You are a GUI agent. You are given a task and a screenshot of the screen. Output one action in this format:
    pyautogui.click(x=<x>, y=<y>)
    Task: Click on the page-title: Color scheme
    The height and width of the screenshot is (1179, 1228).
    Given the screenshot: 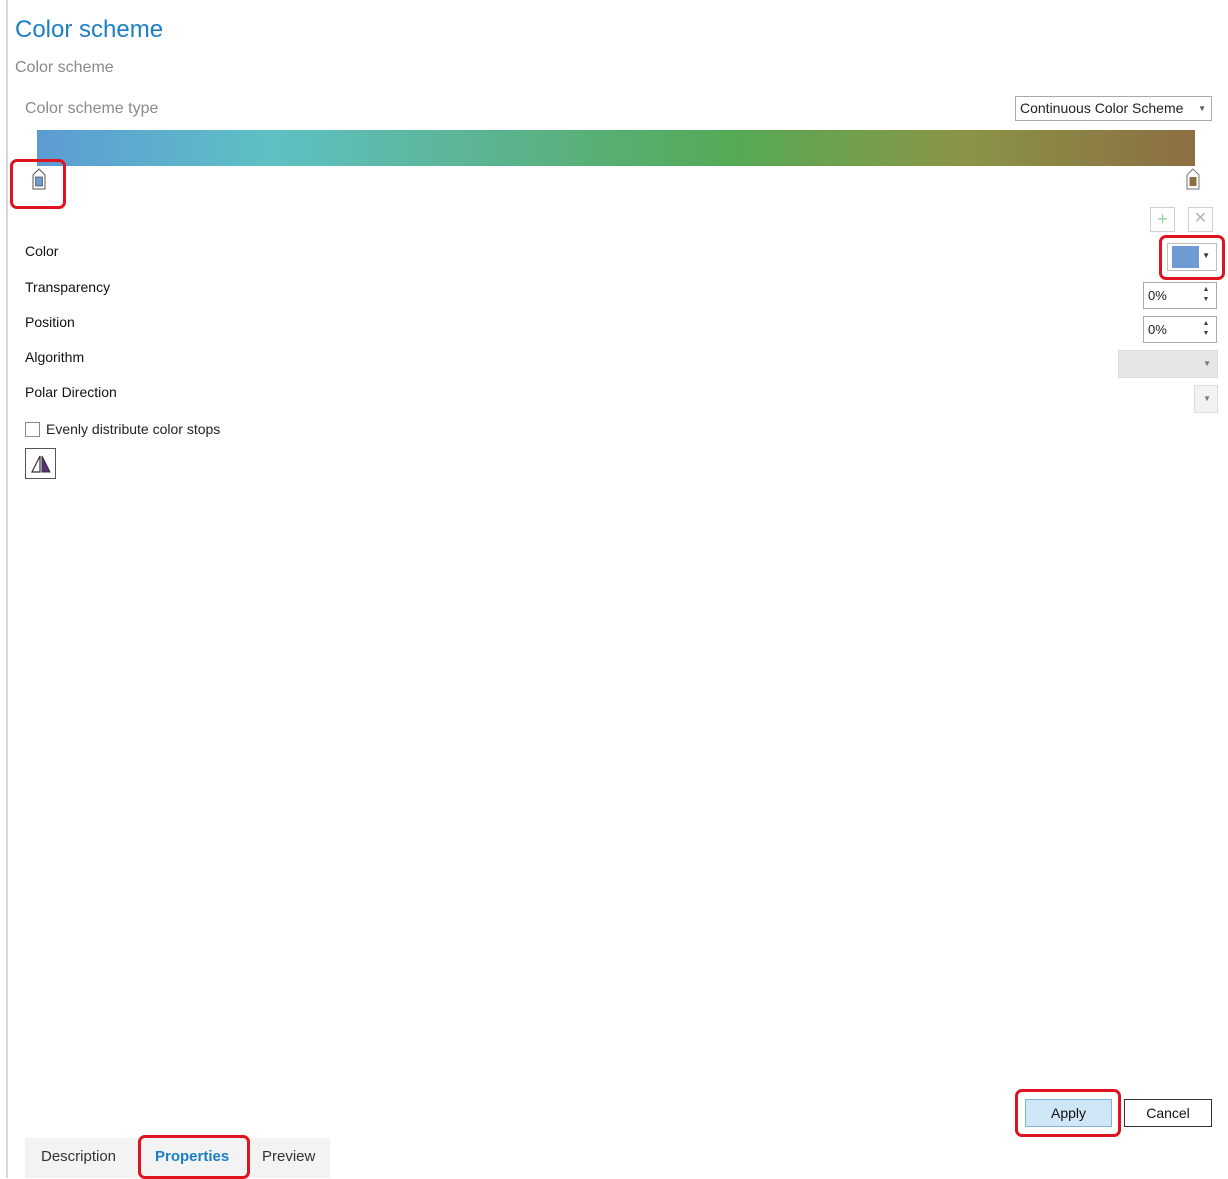 What is the action you would take?
    pyautogui.click(x=89, y=29)
    